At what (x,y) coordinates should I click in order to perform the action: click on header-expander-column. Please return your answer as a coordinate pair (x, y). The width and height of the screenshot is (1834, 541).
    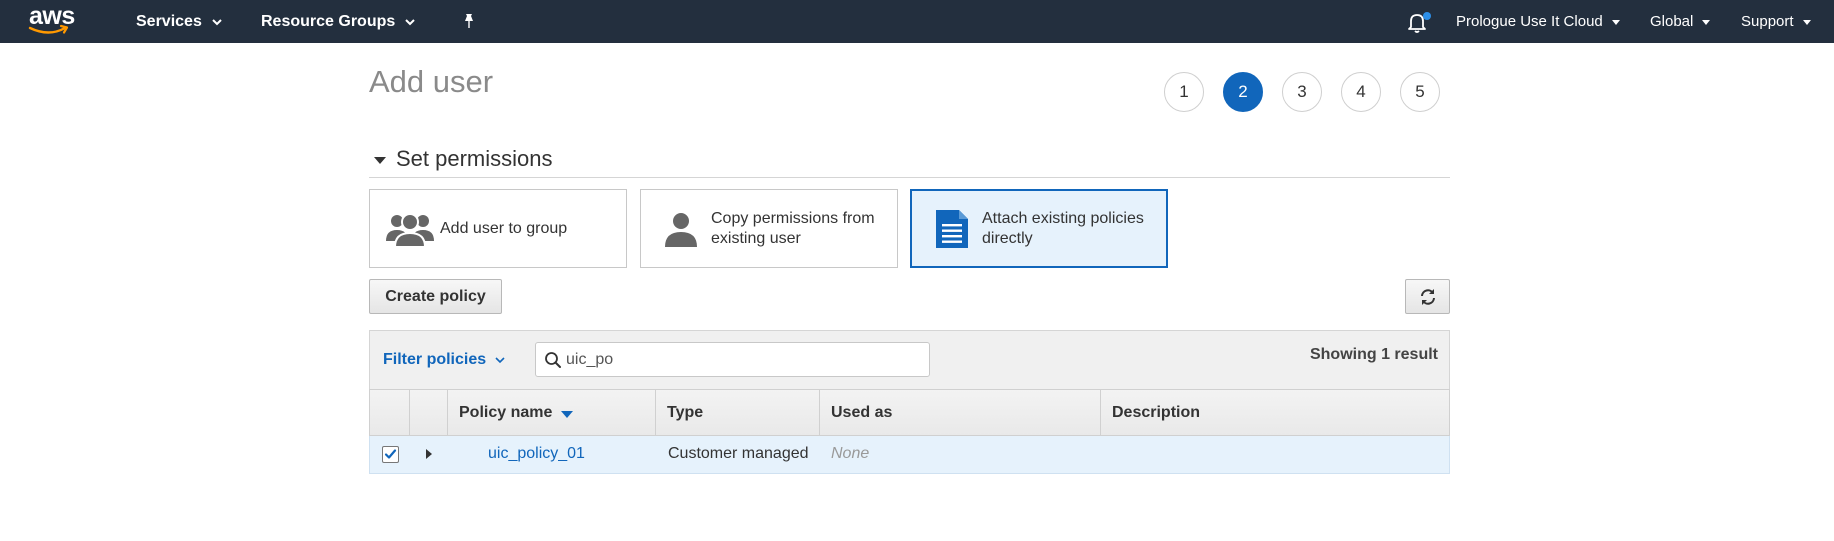
    Looking at the image, I should click on (429, 413).